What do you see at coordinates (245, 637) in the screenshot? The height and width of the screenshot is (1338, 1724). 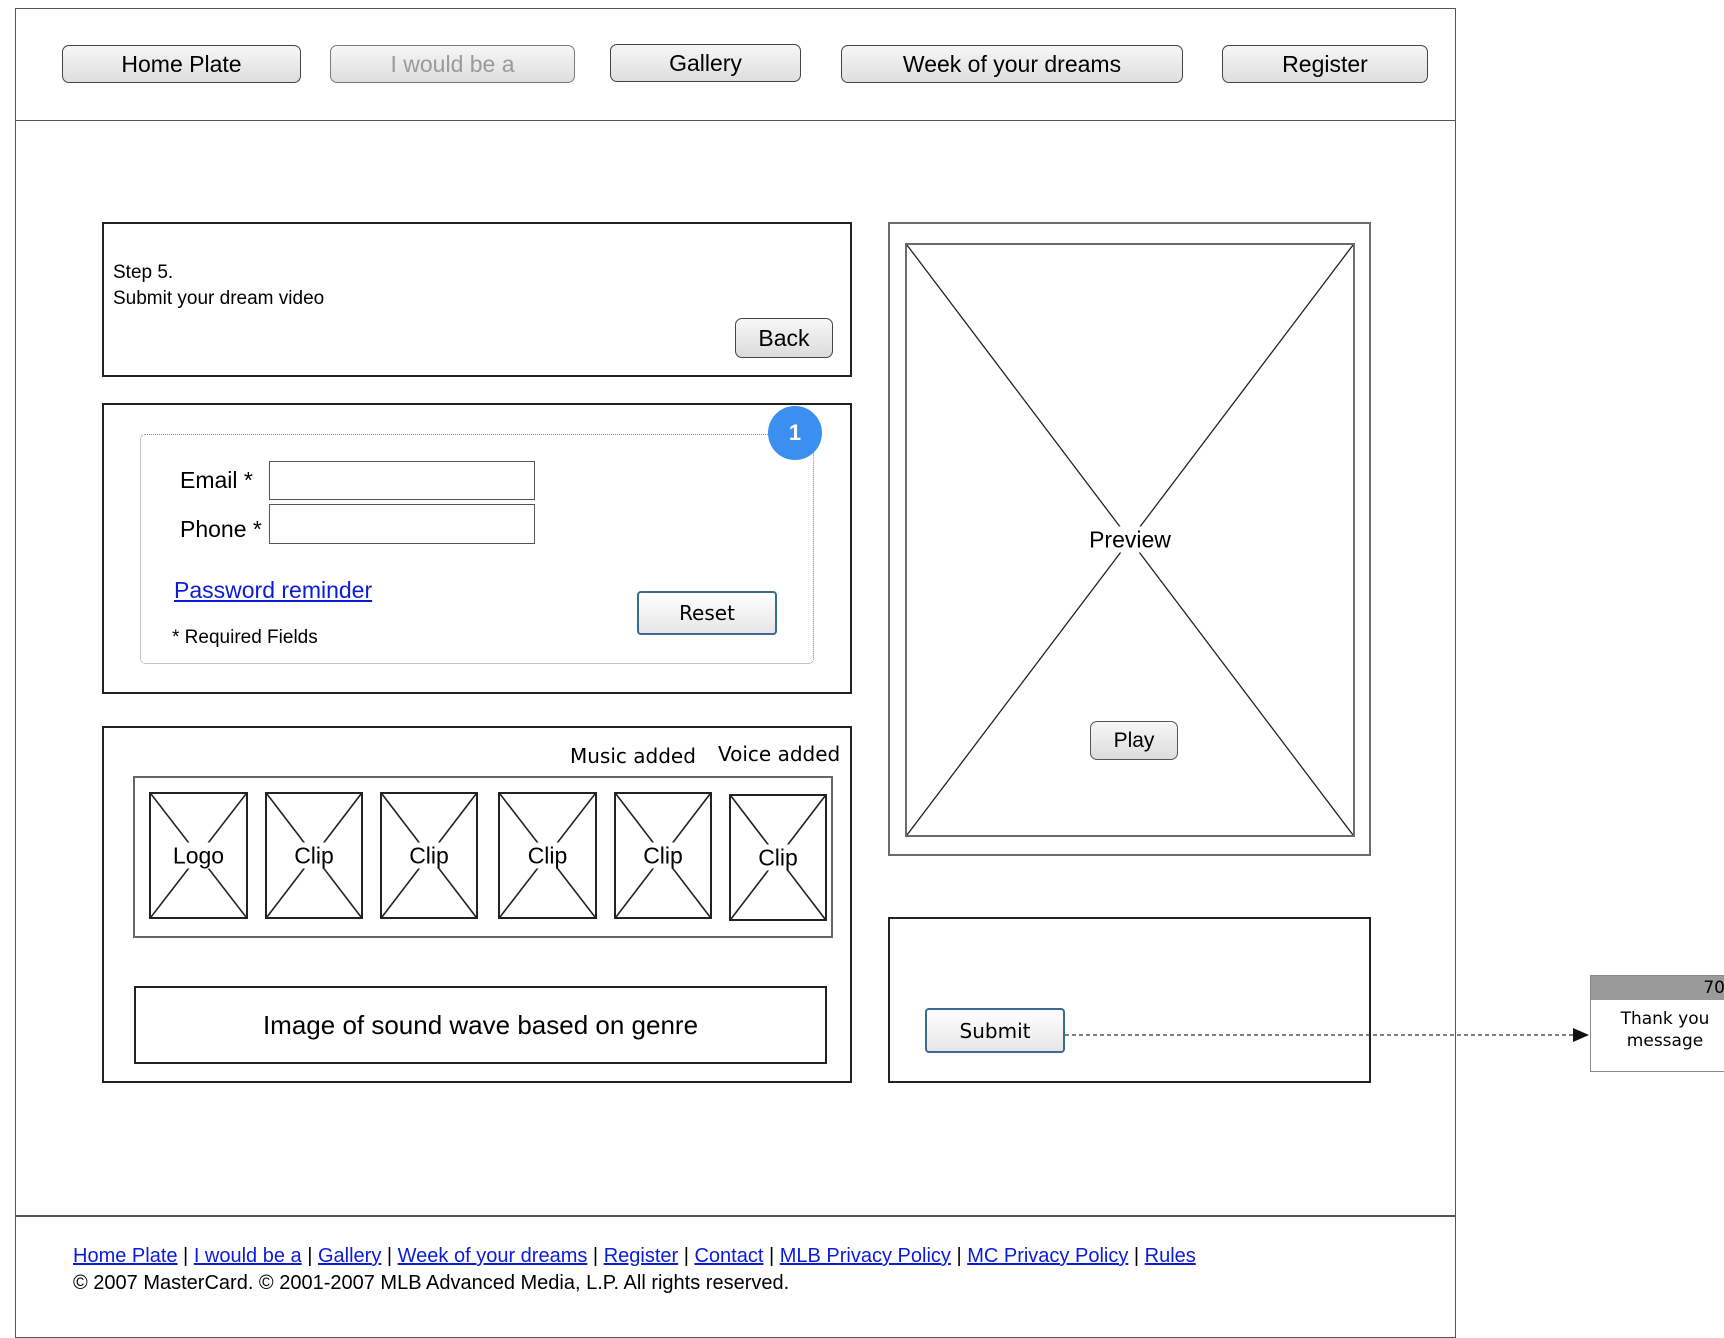 I see `required-fields-note: * Required Fields` at bounding box center [245, 637].